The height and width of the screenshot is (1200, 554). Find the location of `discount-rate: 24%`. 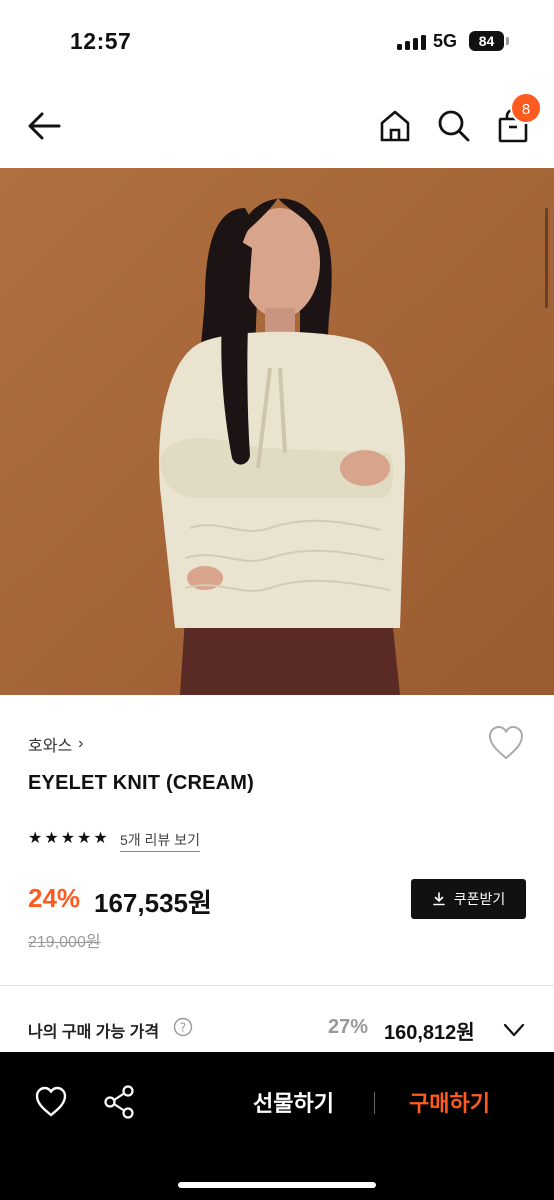

discount-rate: 24% is located at coordinates (54, 898).